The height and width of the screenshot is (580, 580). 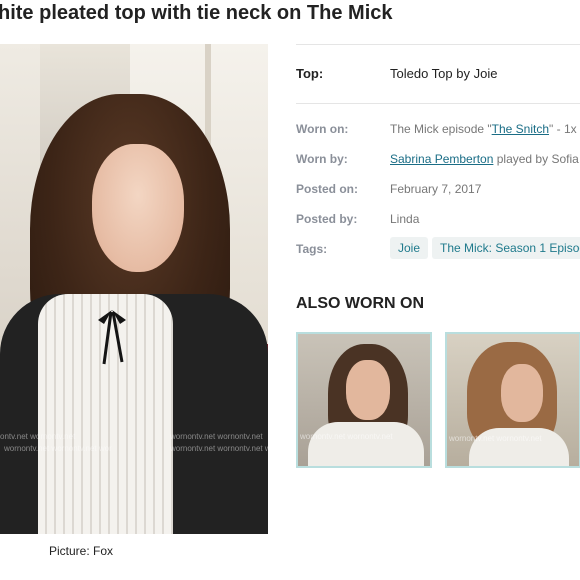 I want to click on posted-on-value: February 7, 2017, so click(x=436, y=189).